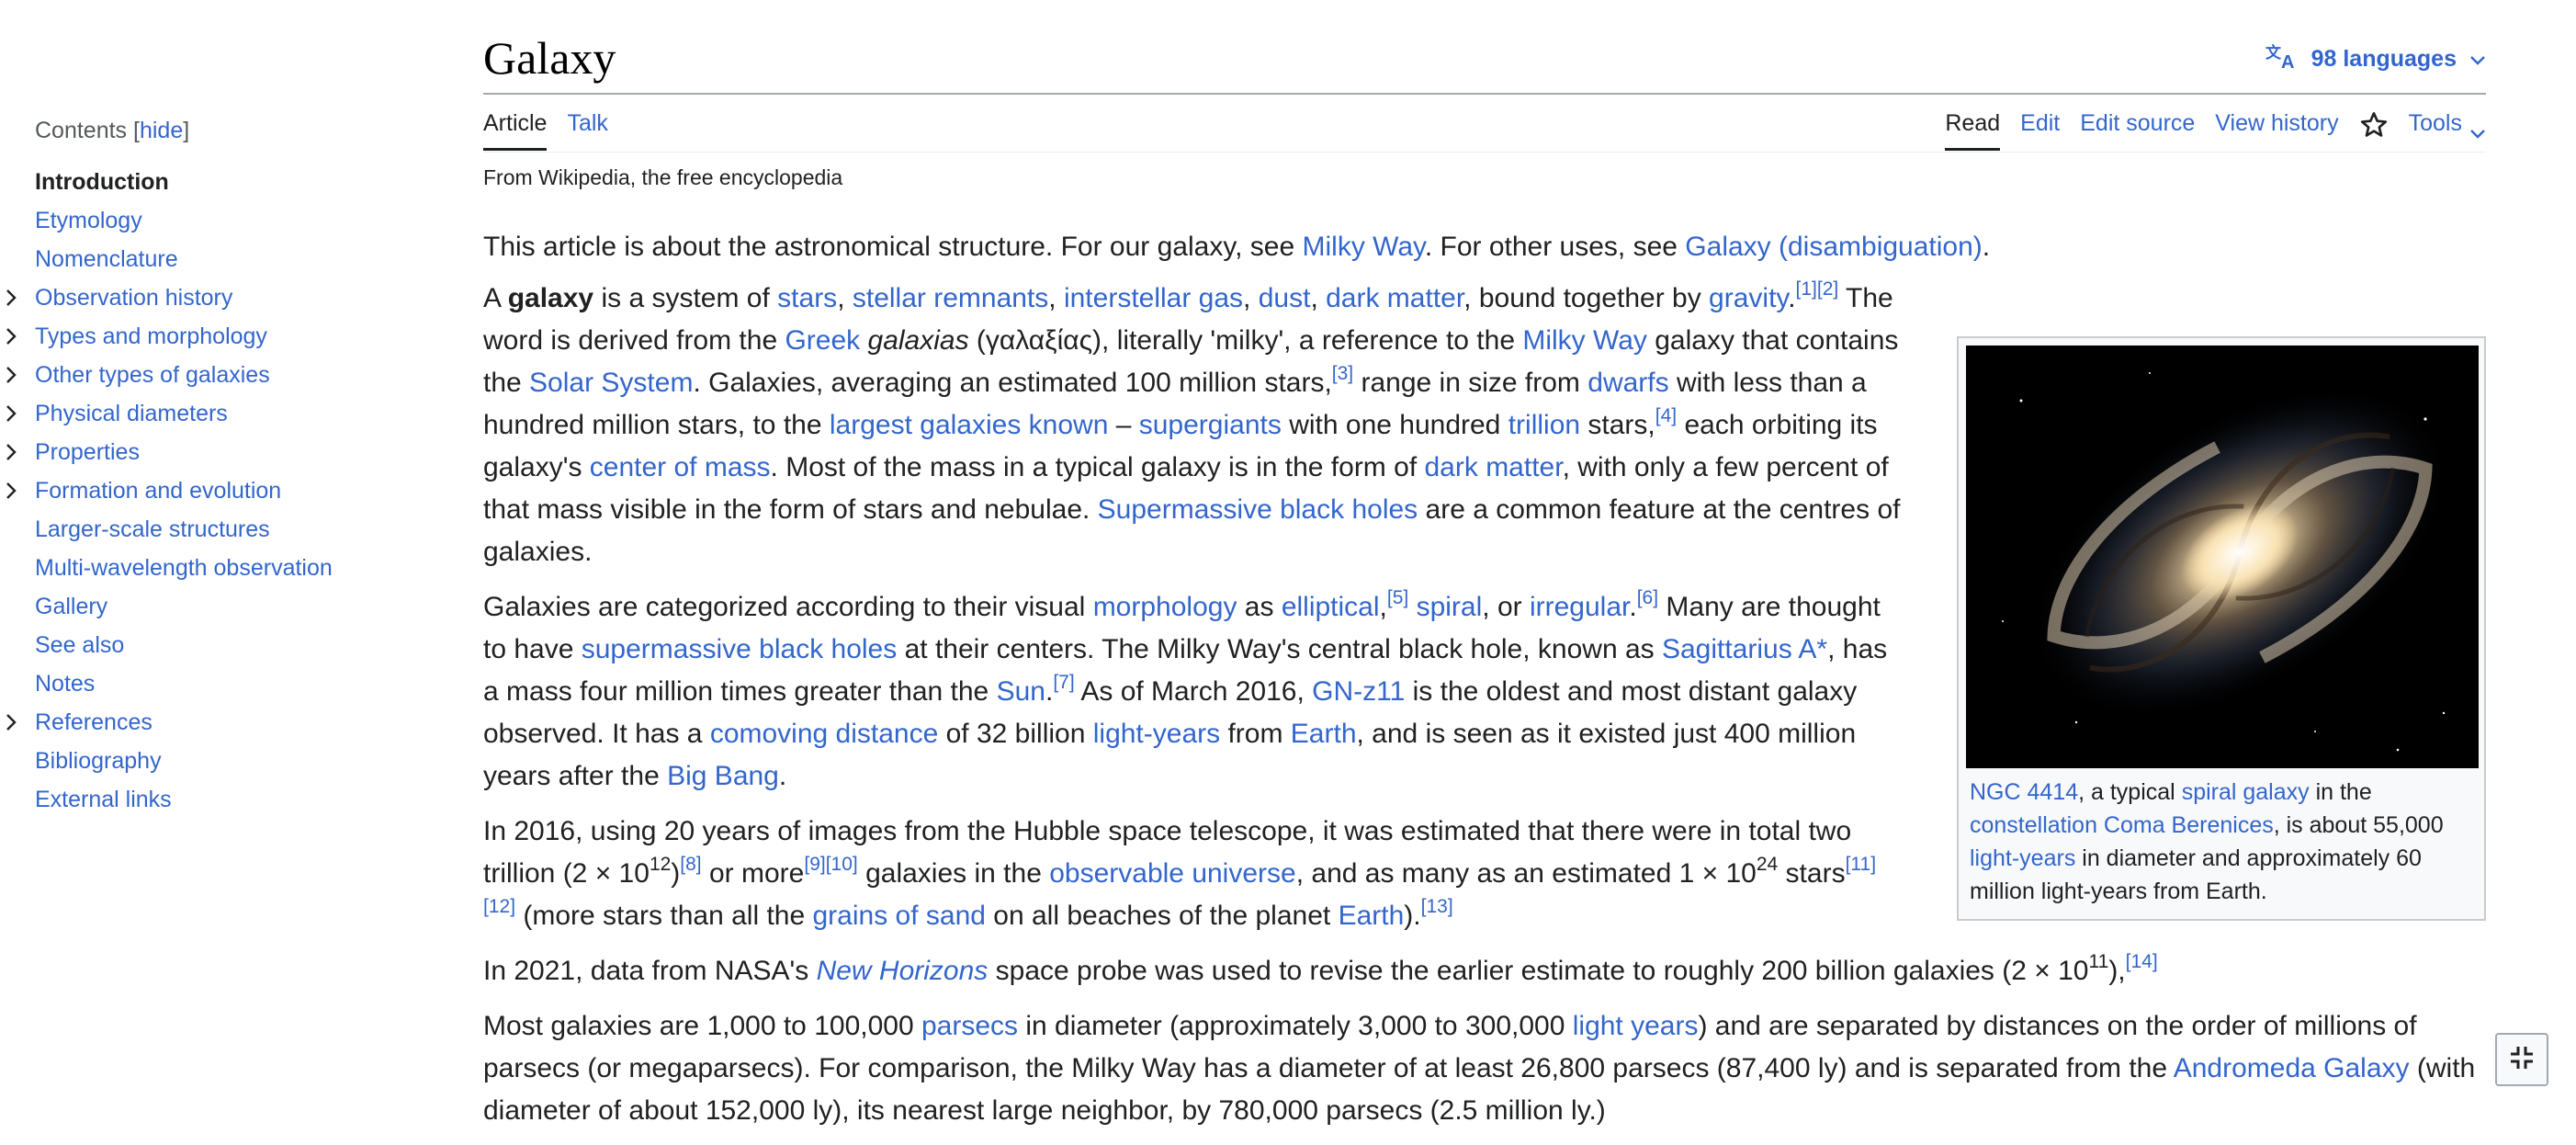 The image size is (2576, 1145). I want to click on wiki-link: Sun, so click(1021, 691).